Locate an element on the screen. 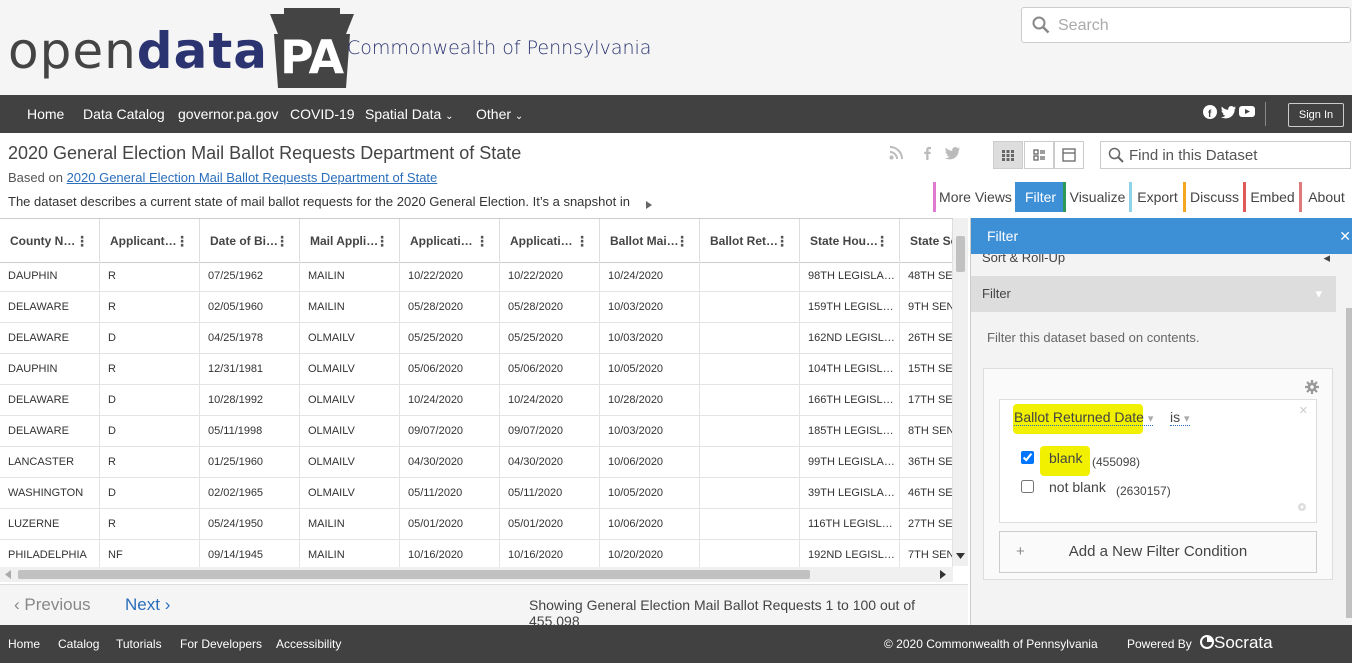  nav-governor: governor.pa.gov is located at coordinates (228, 114).